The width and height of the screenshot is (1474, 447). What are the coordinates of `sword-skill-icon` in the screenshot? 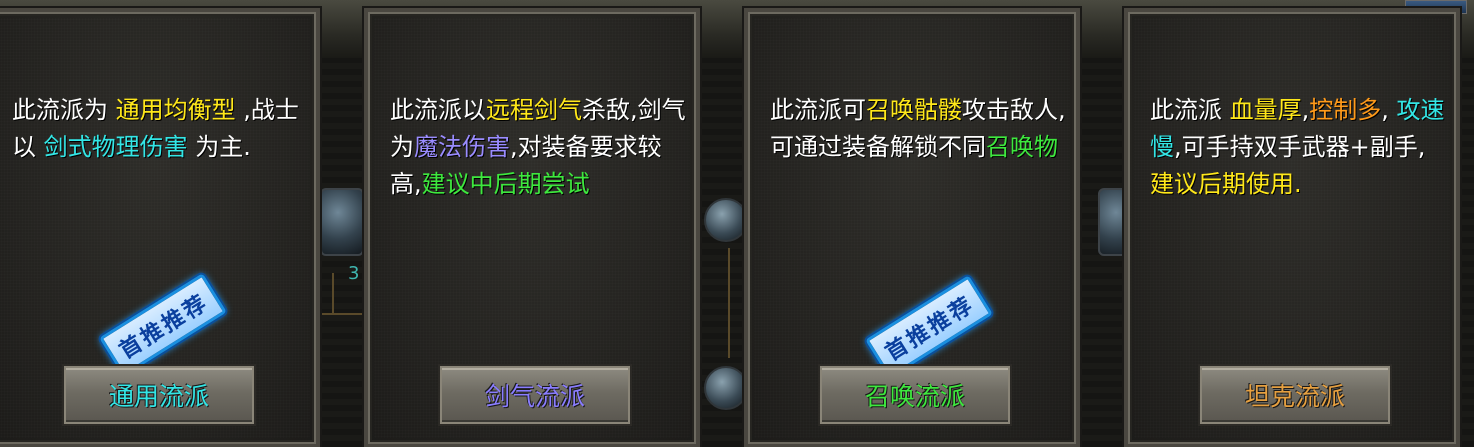 It's located at (342, 222).